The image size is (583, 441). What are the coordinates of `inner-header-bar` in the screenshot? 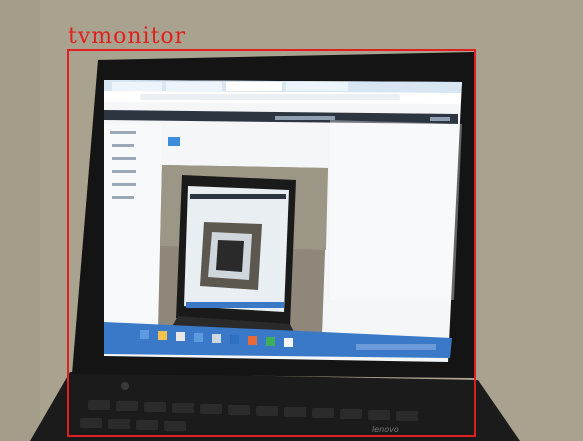 It's located at (238, 196).